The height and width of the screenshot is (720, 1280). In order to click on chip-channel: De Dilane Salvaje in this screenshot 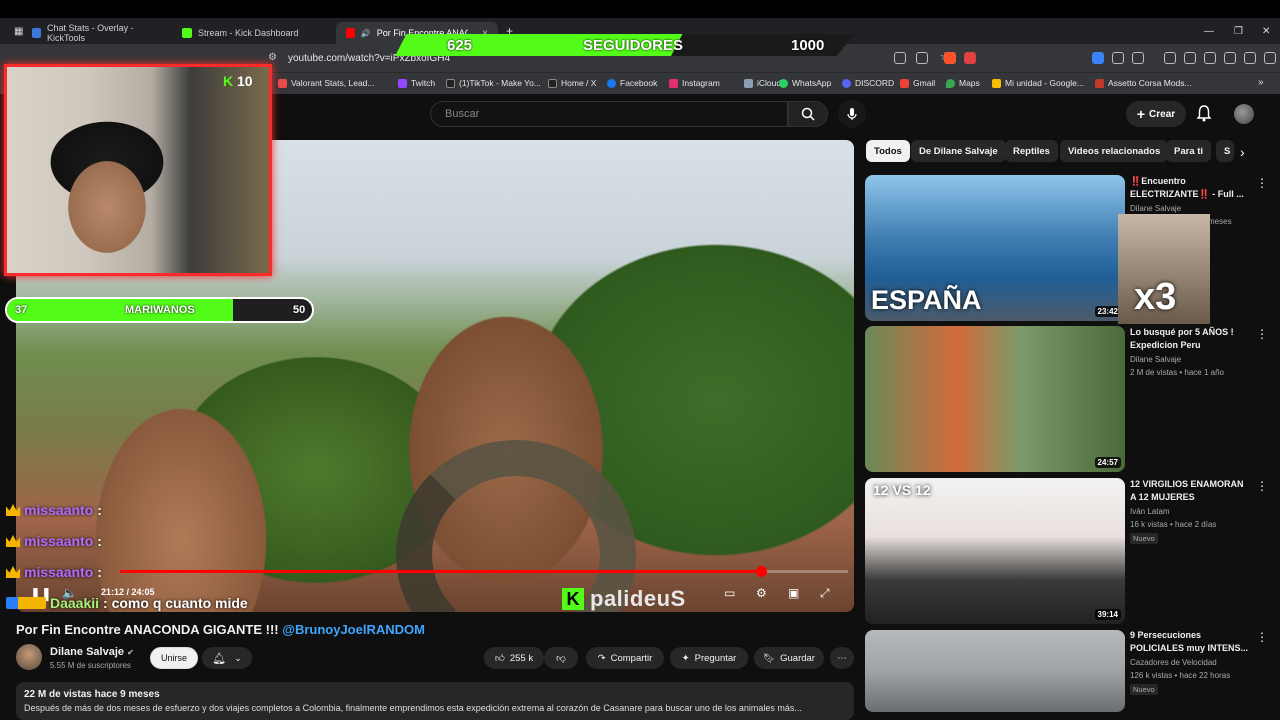, I will do `click(958, 151)`.